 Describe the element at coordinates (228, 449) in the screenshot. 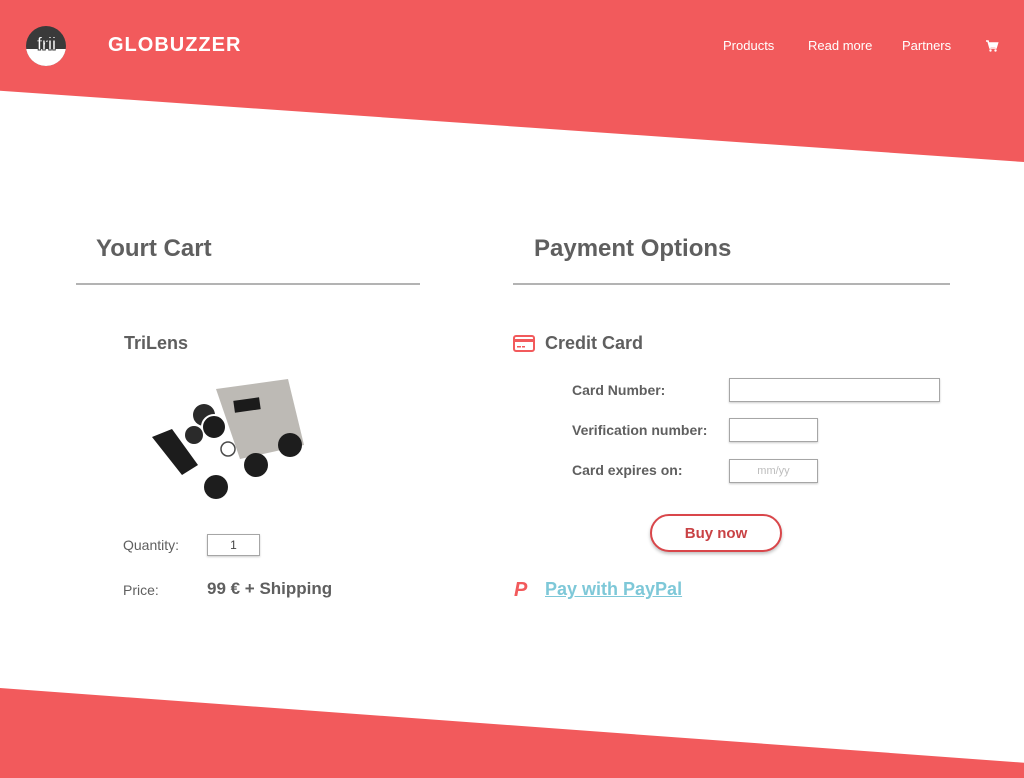

I see `lens-ring` at that location.